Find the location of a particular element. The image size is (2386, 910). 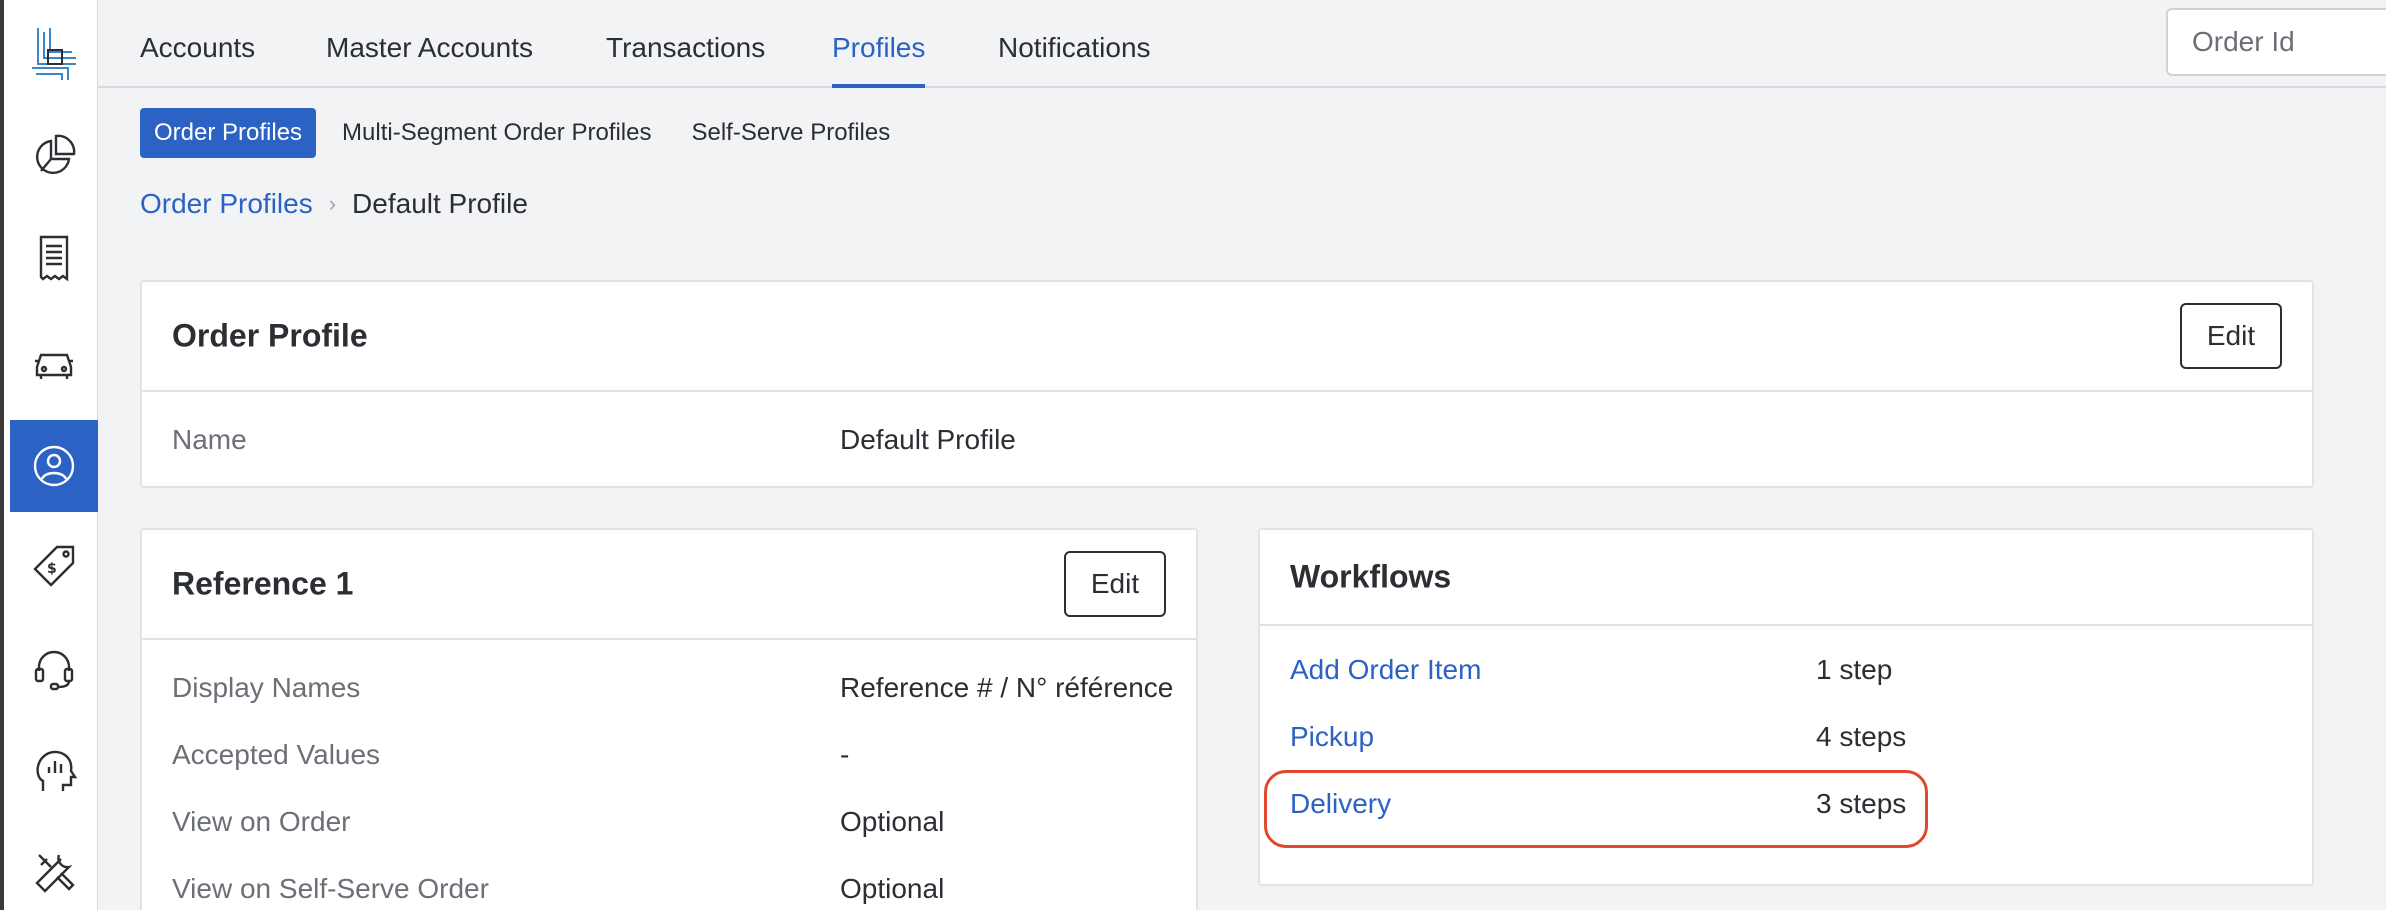

reference-row: View on Self-Serve Order Optional is located at coordinates (558, 889).